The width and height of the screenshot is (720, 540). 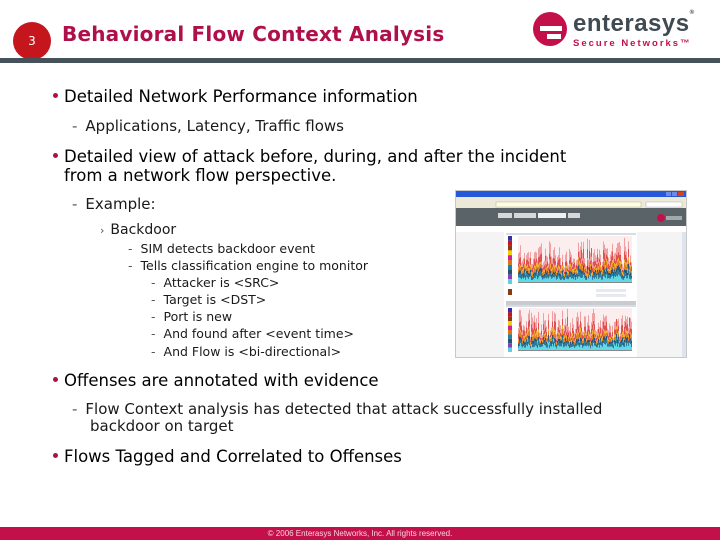 What do you see at coordinates (510, 248) in the screenshot?
I see `legend-swatch` at bounding box center [510, 248].